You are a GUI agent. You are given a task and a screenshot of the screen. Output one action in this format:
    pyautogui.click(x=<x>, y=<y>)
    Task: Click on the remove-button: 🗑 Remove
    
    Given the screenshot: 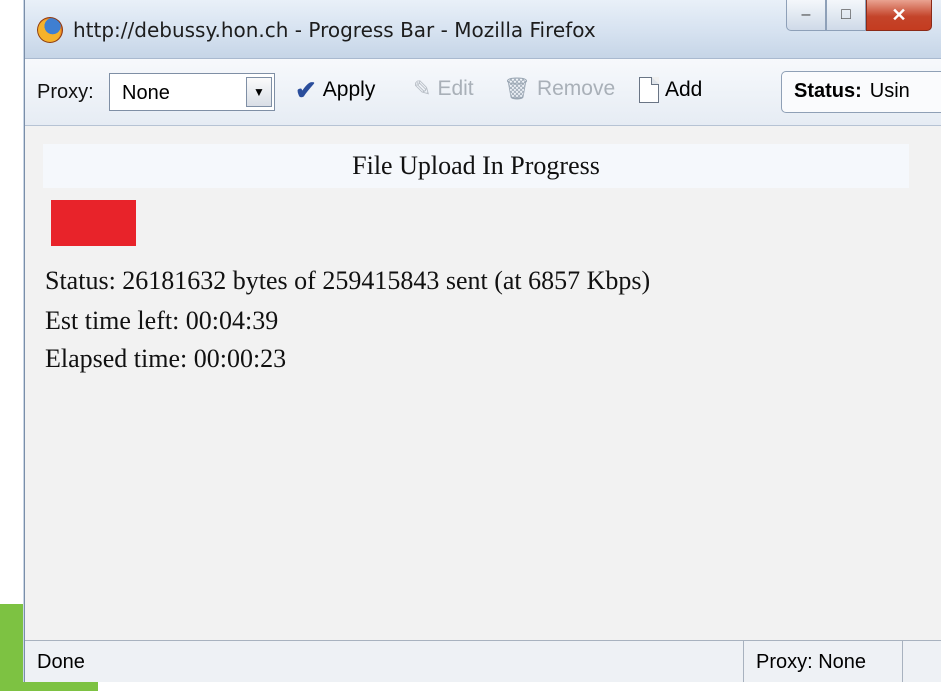 What is the action you would take?
    pyautogui.click(x=559, y=89)
    